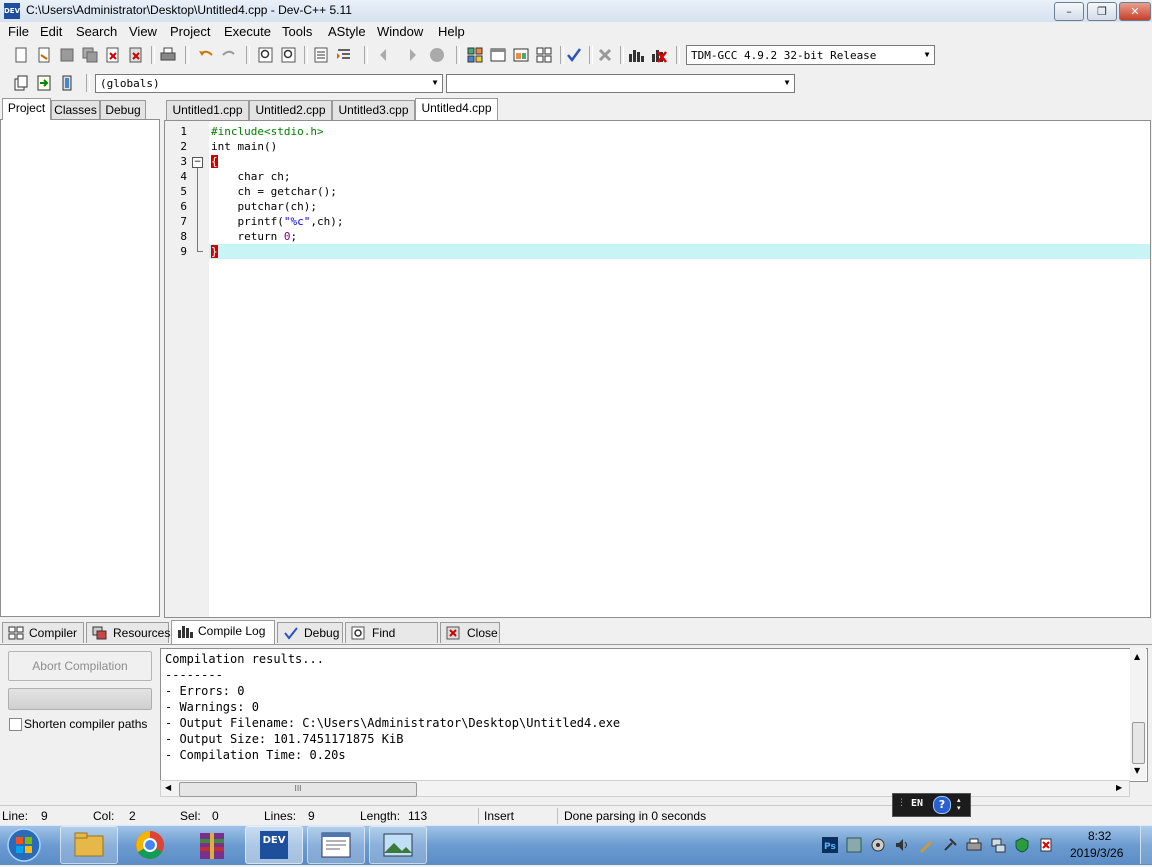 This screenshot has width=1152, height=867. Describe the element at coordinates (168, 787) in the screenshot. I see `scroll-left-icon: ◀` at that location.